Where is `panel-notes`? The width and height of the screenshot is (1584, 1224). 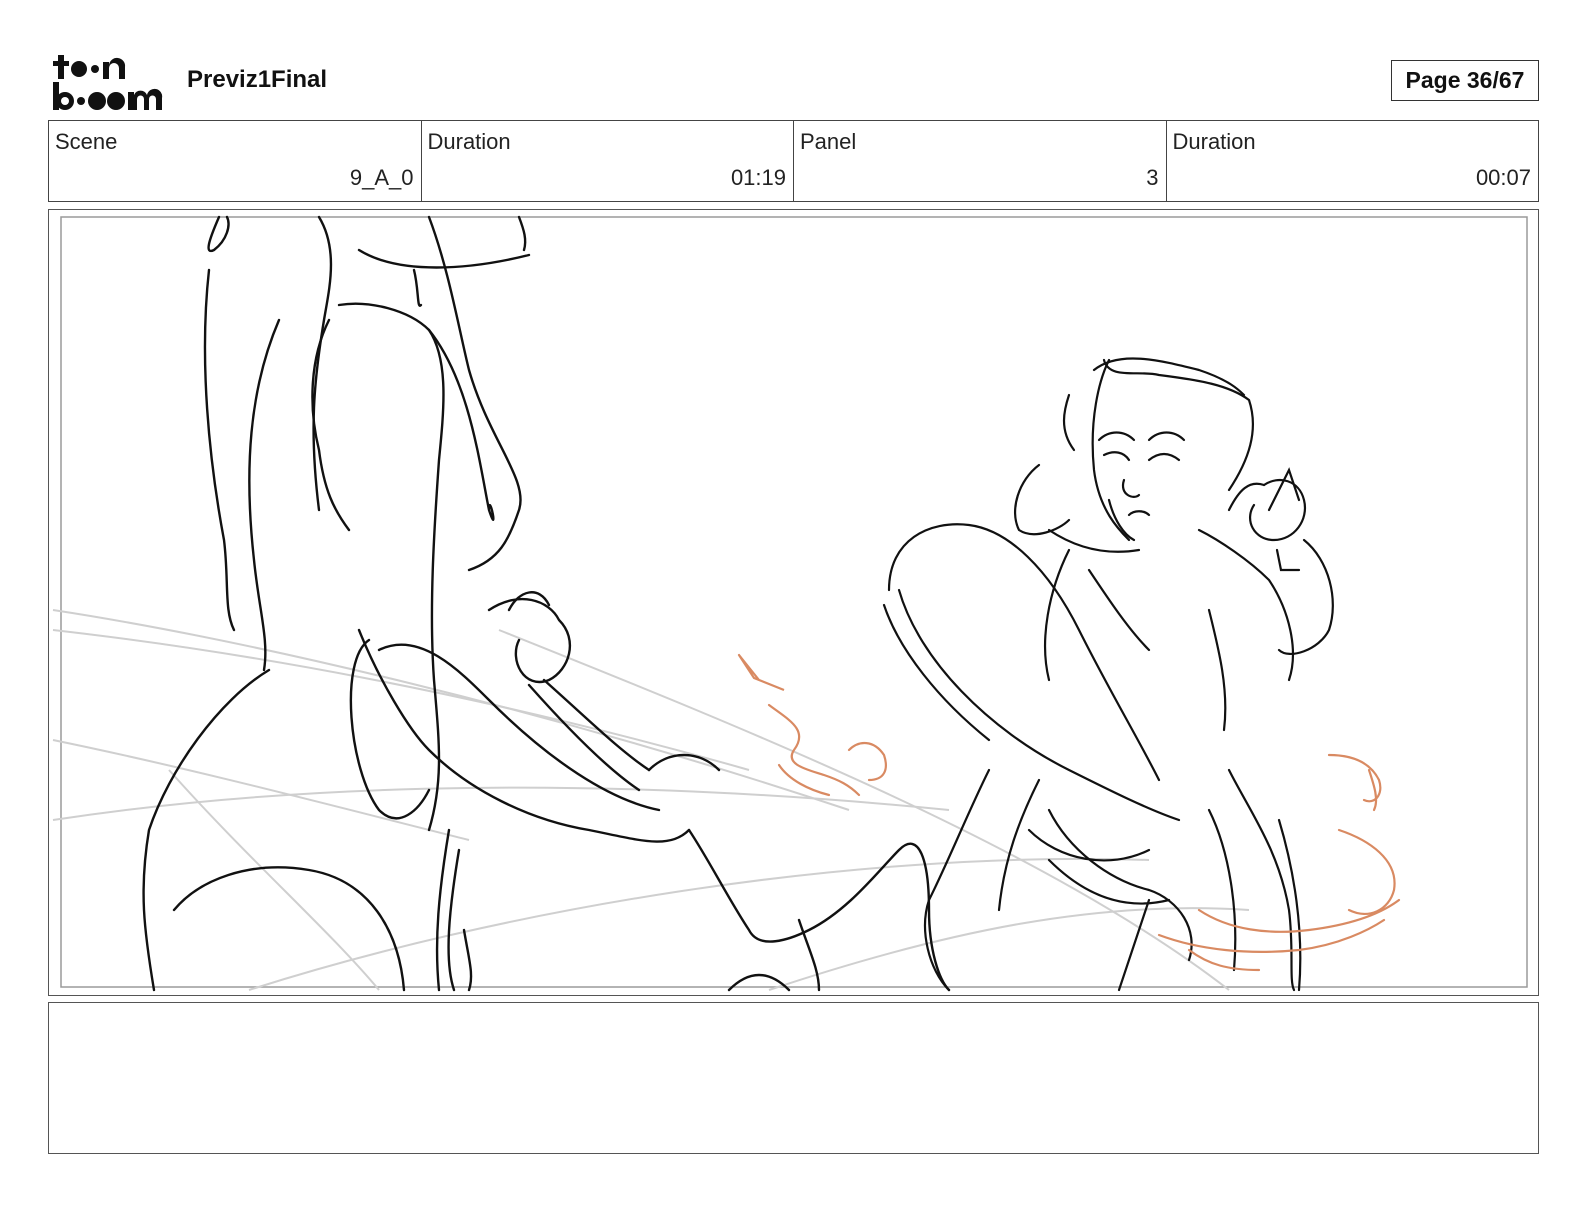
panel-notes is located at coordinates (793, 1078).